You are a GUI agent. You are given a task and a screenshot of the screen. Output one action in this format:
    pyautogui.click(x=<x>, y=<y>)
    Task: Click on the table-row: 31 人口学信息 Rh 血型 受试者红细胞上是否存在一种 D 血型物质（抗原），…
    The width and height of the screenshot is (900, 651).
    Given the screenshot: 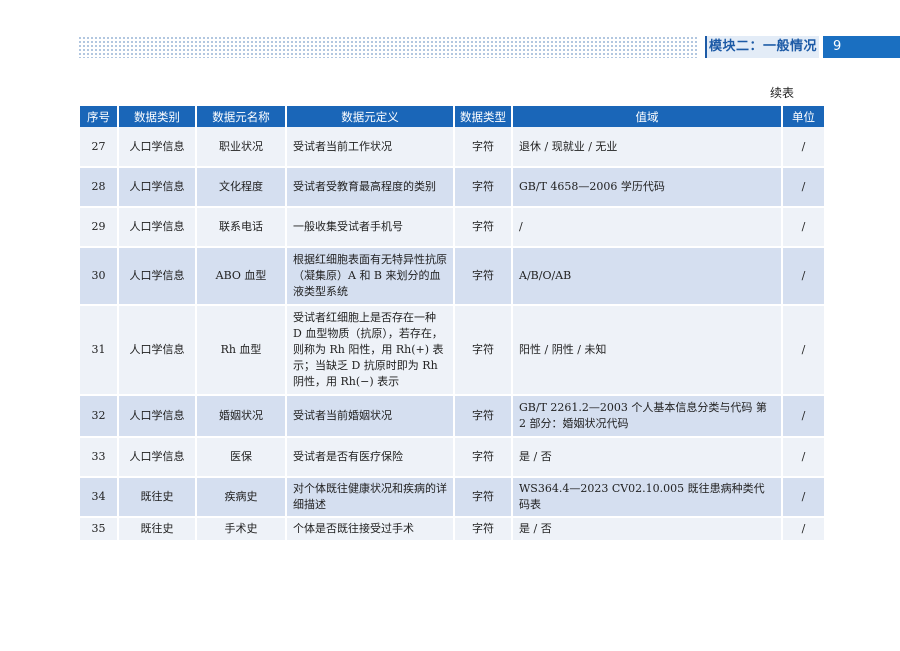 What is the action you would take?
    pyautogui.click(x=452, y=350)
    